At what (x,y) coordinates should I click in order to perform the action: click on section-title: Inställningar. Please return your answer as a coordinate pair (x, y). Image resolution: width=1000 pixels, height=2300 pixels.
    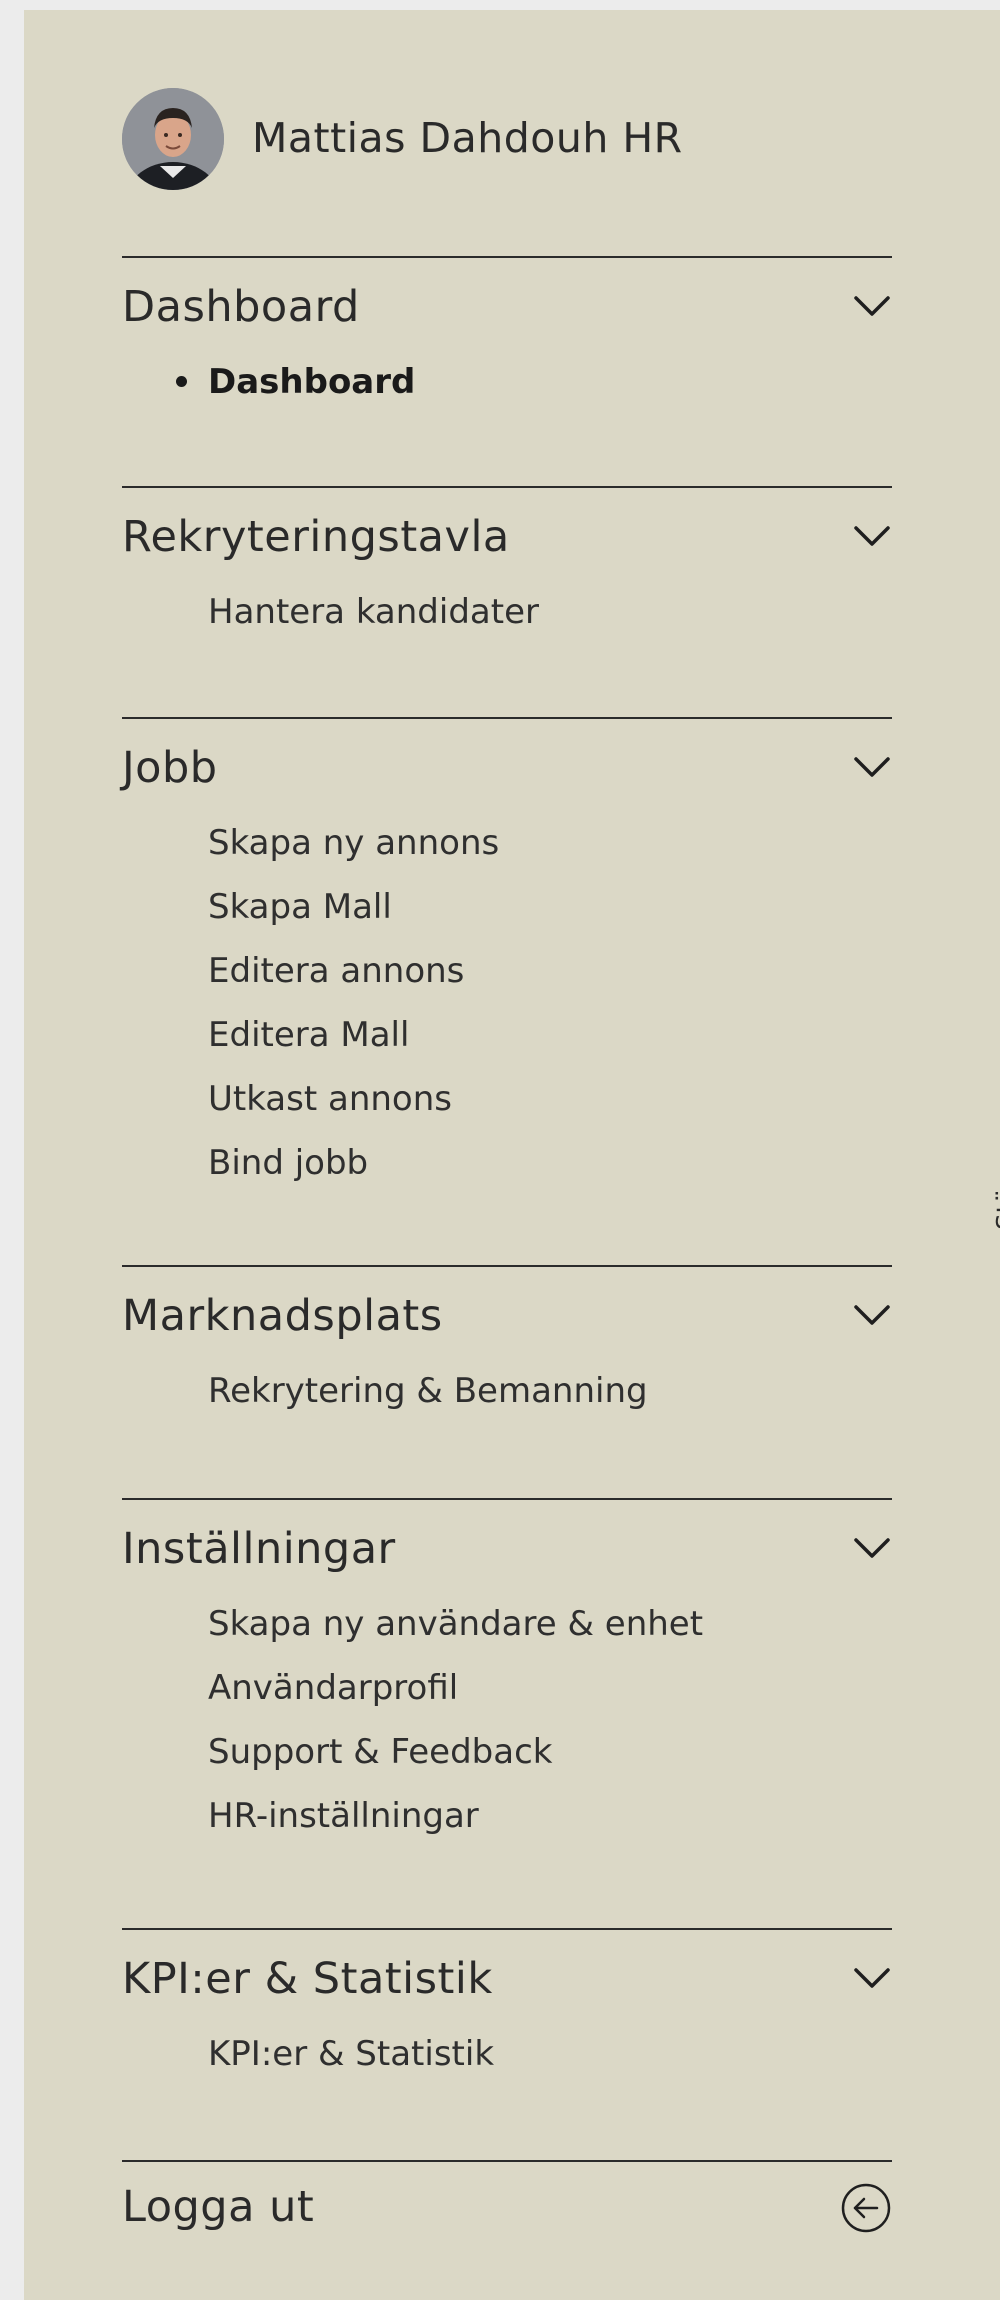
    Looking at the image, I should click on (259, 1549).